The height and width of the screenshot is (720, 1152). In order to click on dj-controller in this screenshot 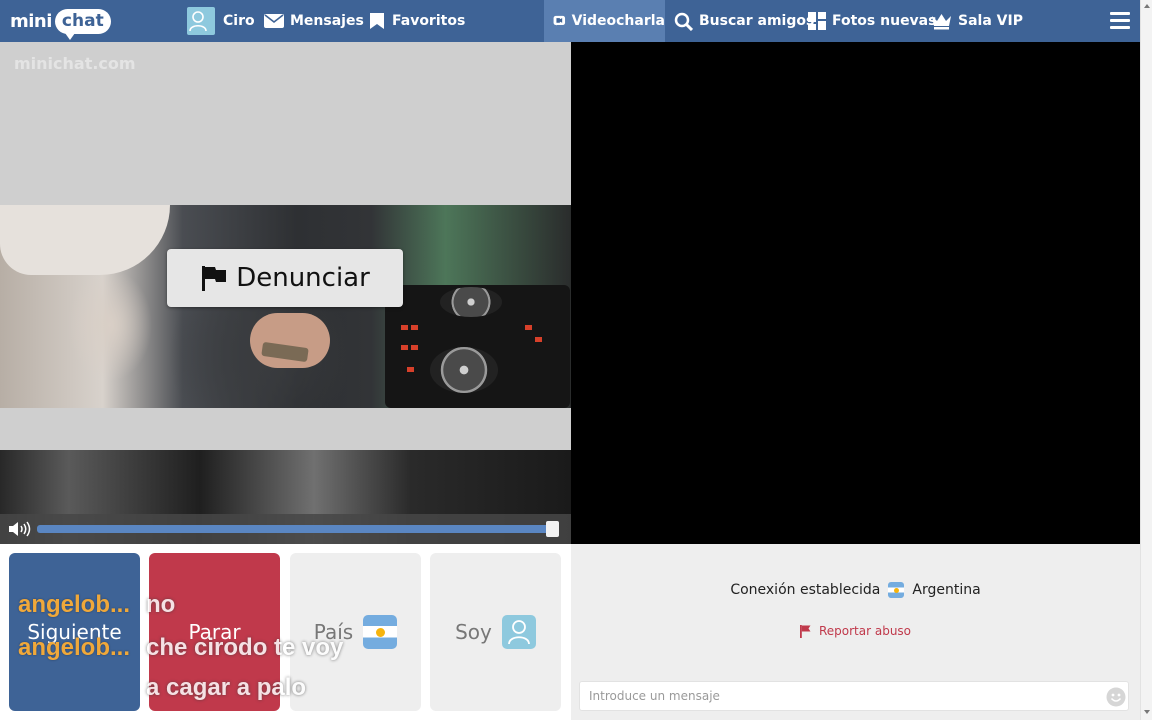, I will do `click(477, 346)`.